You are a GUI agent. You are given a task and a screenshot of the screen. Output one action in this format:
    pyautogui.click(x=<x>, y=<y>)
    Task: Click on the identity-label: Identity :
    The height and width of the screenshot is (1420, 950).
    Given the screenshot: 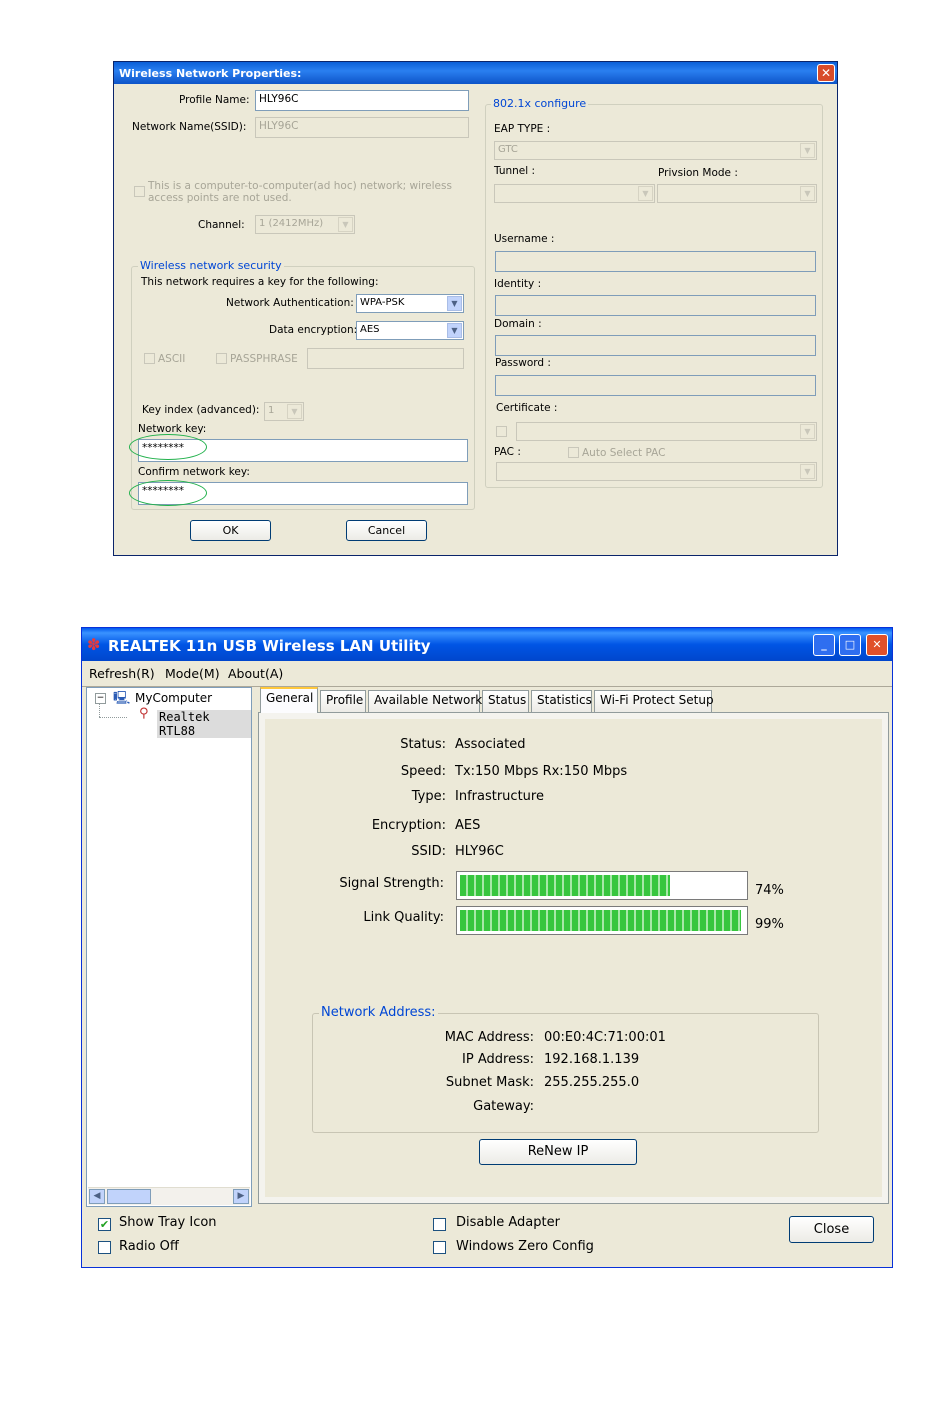 What is the action you would take?
    pyautogui.click(x=518, y=284)
    